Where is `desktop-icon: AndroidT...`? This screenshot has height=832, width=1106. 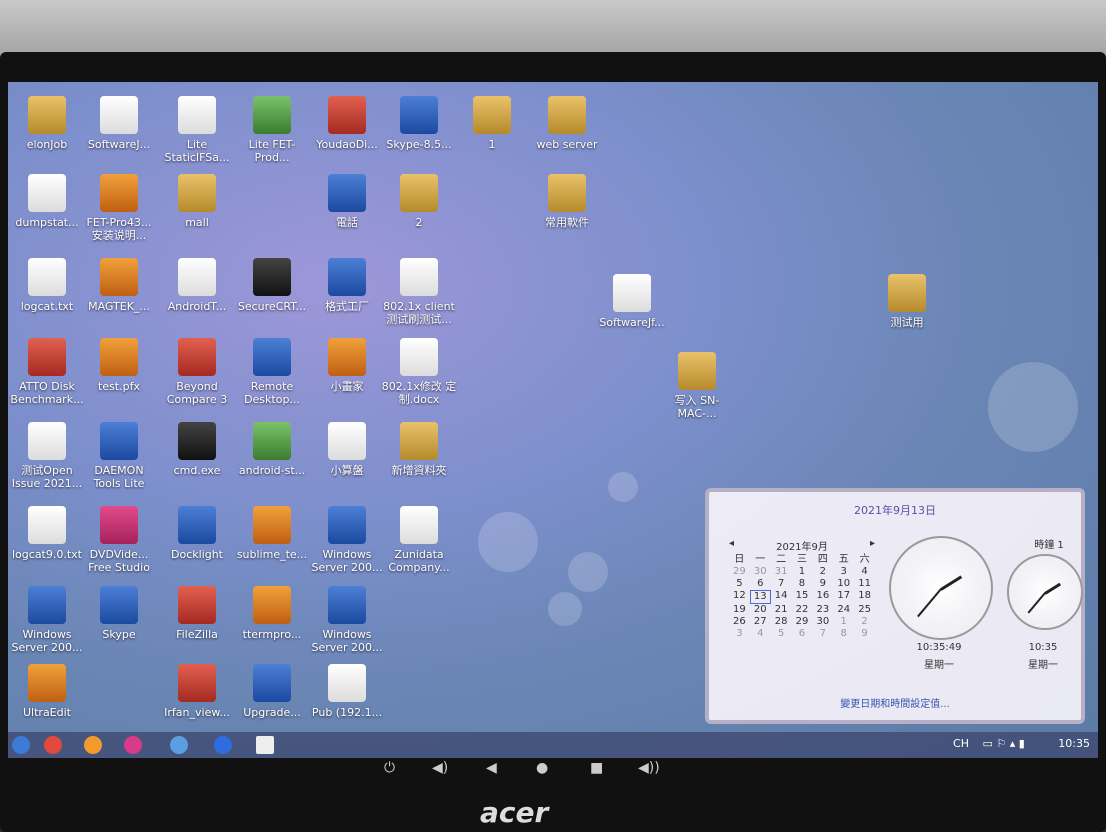 desktop-icon: AndroidT... is located at coordinates (197, 300).